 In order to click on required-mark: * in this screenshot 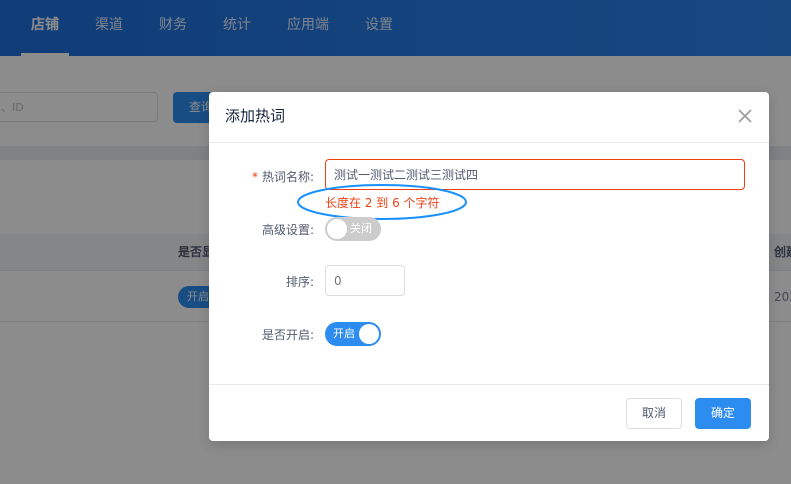, I will do `click(254, 177)`.